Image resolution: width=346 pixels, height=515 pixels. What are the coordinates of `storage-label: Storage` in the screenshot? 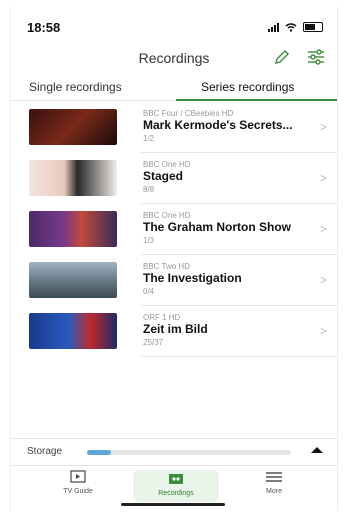 It's located at (45, 451).